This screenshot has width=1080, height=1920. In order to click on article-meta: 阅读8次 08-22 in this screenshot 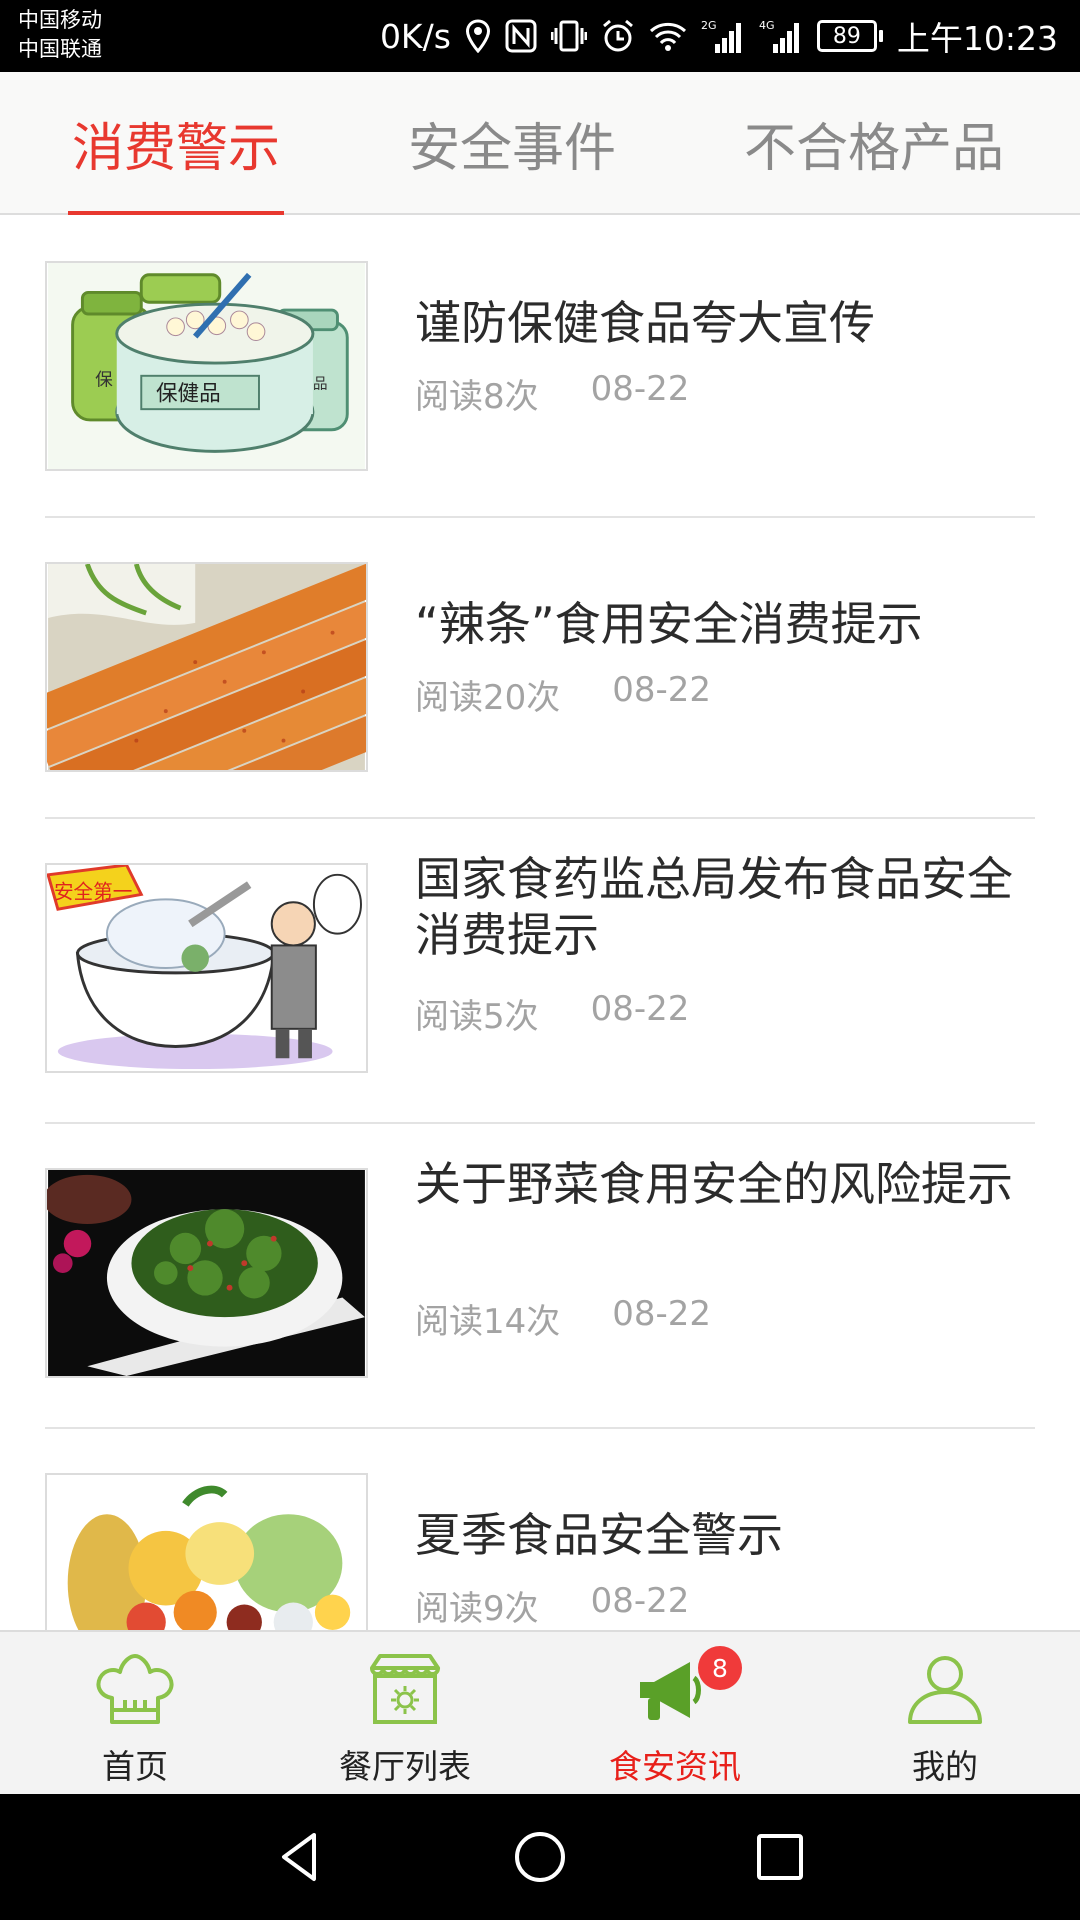, I will do `click(552, 393)`.